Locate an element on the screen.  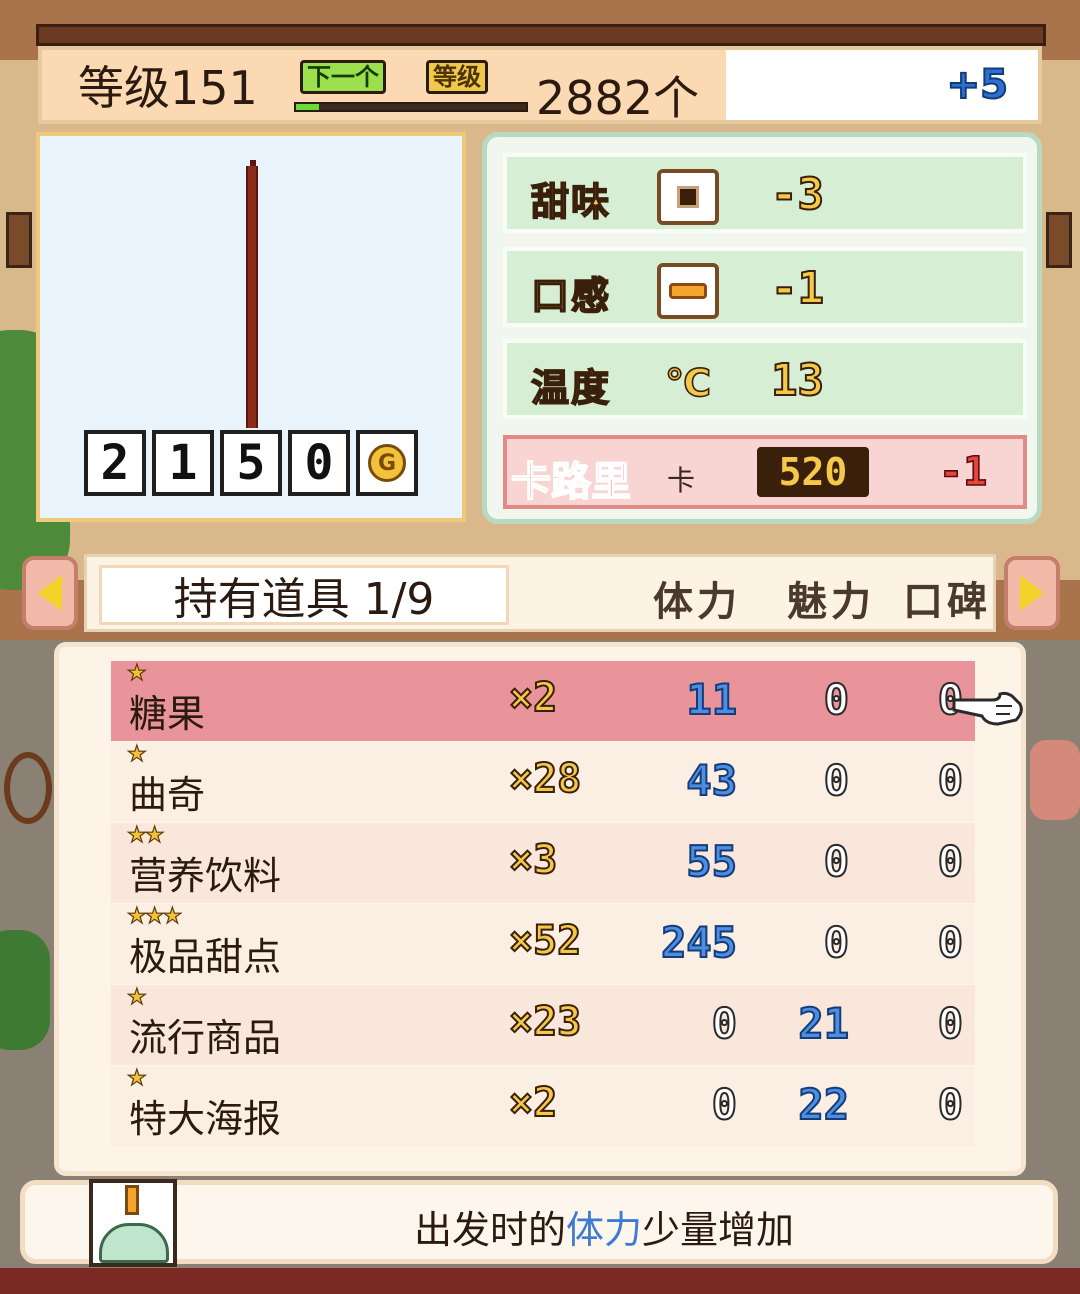
price-digit: 0 is located at coordinates (319, 463).